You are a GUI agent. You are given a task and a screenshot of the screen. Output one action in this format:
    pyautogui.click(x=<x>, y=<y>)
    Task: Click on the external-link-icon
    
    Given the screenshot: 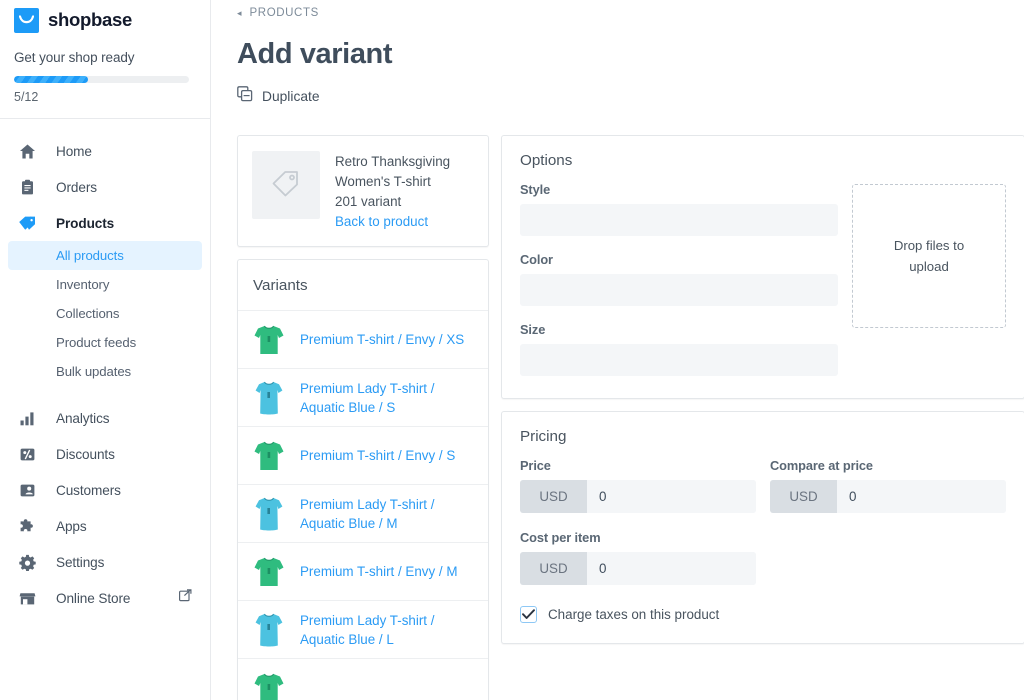 What is the action you would take?
    pyautogui.click(x=185, y=598)
    